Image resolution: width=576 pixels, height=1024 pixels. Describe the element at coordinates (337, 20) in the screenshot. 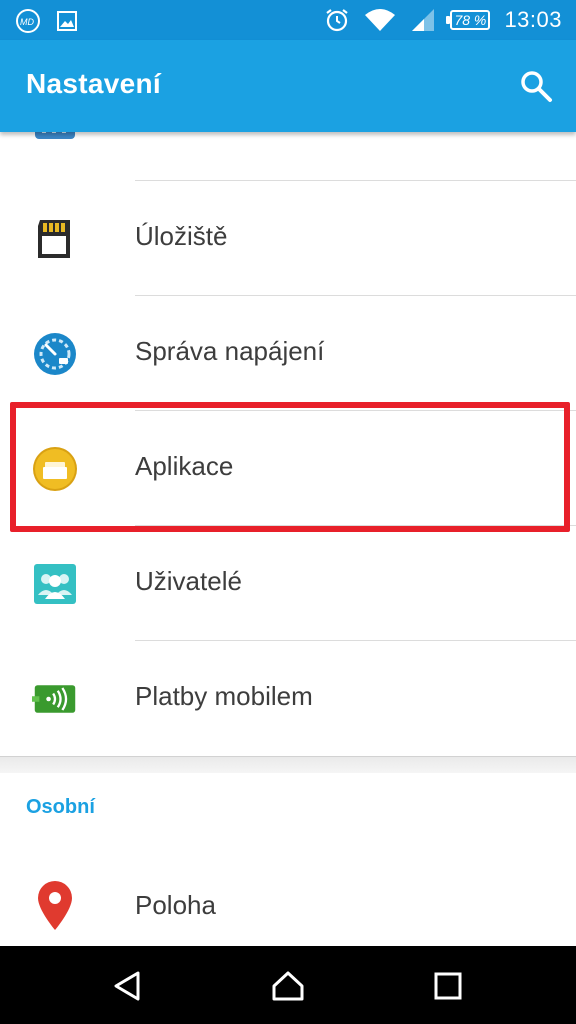

I see `alarm-icon` at that location.